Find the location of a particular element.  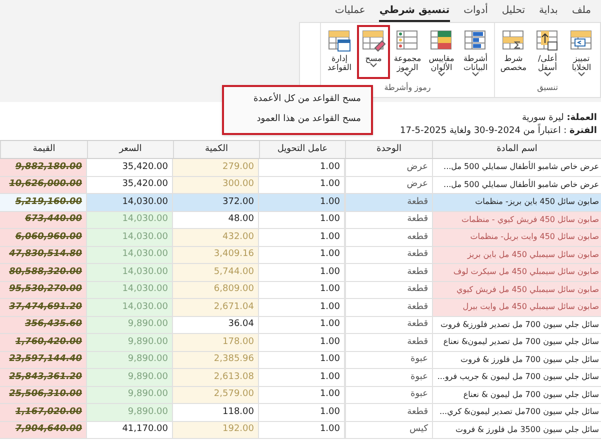

column-header: اسم المادة is located at coordinates (516, 149).